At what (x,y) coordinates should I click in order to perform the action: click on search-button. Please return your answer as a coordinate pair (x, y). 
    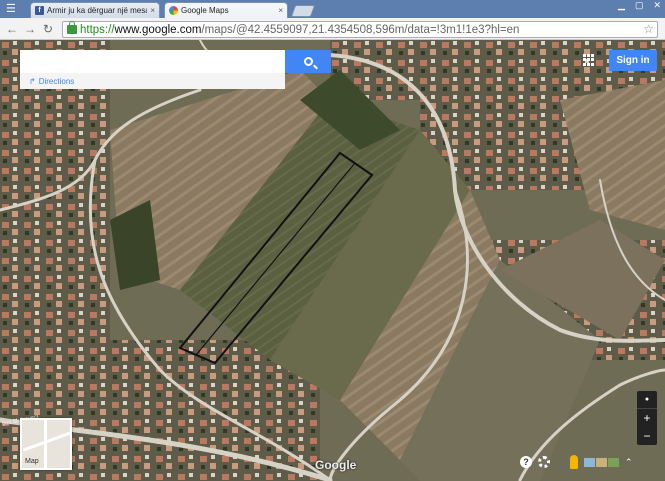
    Looking at the image, I should click on (308, 61).